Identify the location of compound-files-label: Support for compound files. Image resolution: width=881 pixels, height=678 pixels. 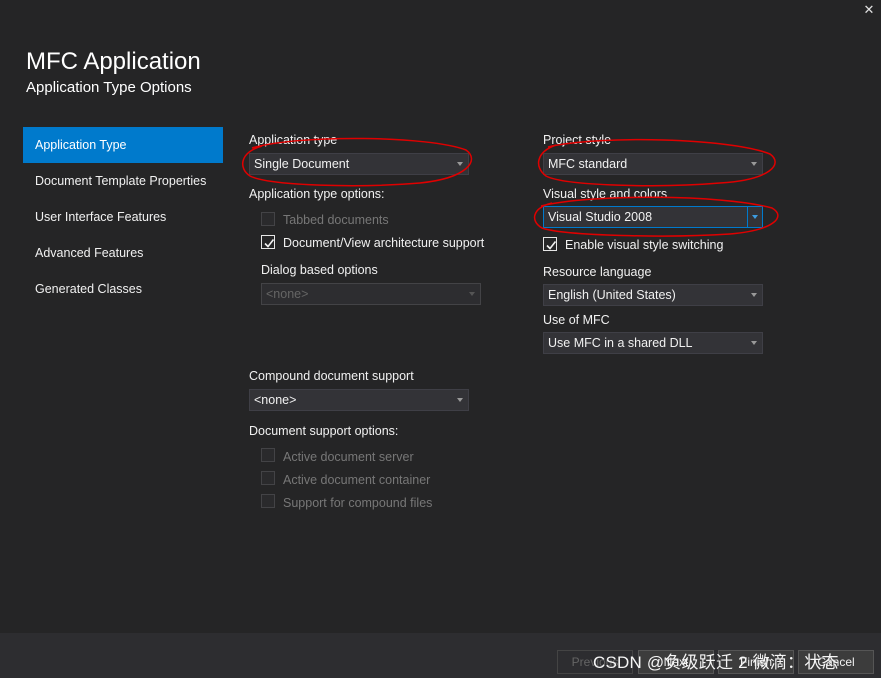
(358, 503).